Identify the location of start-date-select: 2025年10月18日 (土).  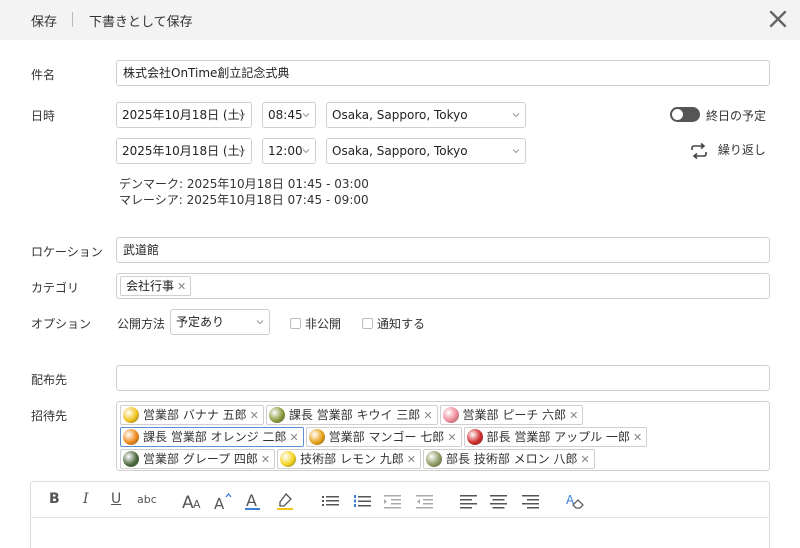
(184, 115).